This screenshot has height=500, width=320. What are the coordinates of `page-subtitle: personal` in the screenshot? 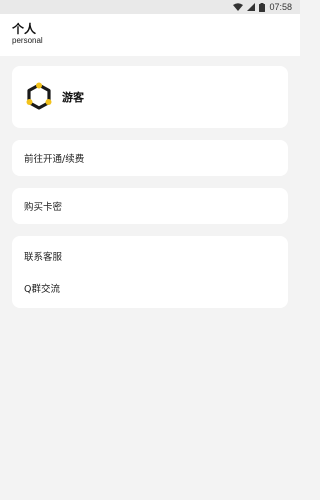 It's located at (27, 40).